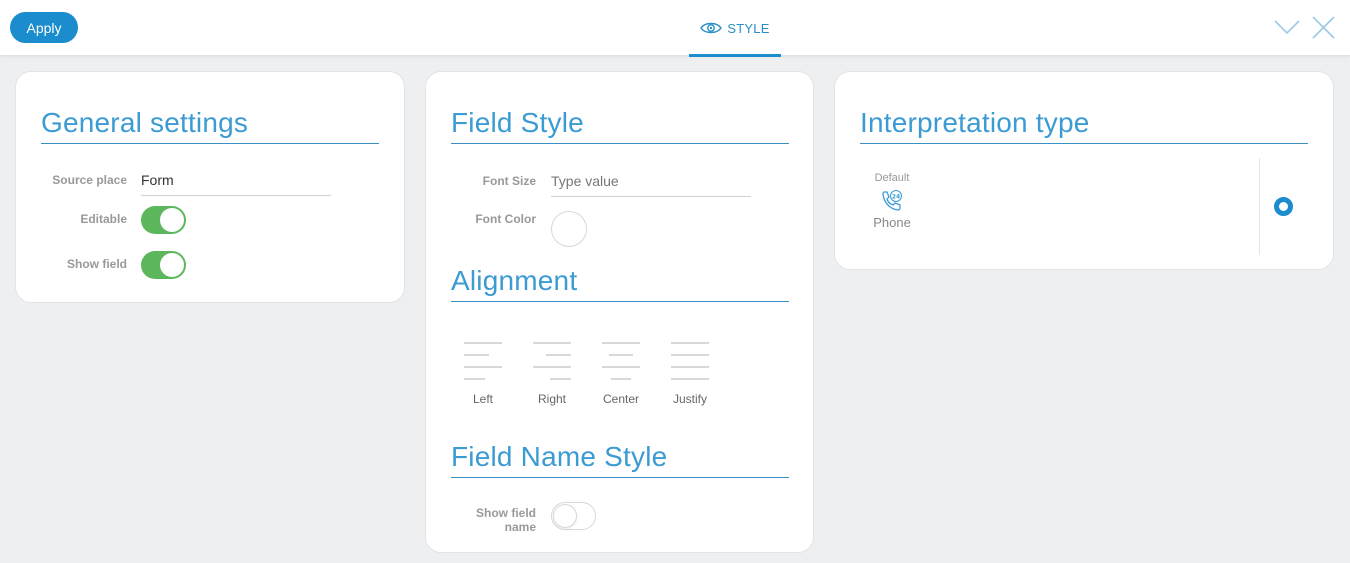  What do you see at coordinates (896, 196) in the screenshot?
I see `svg-text: 24` at bounding box center [896, 196].